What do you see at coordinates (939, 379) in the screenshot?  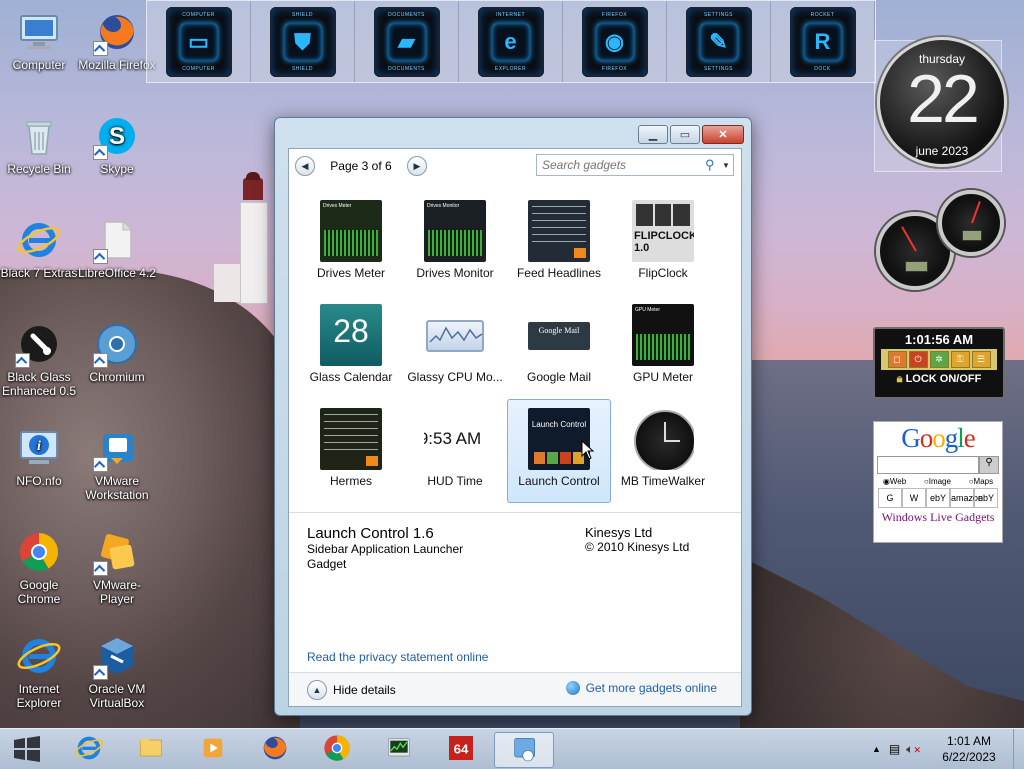 I see `lock-label: 🔒︎ LOCK ON/OFF` at bounding box center [939, 379].